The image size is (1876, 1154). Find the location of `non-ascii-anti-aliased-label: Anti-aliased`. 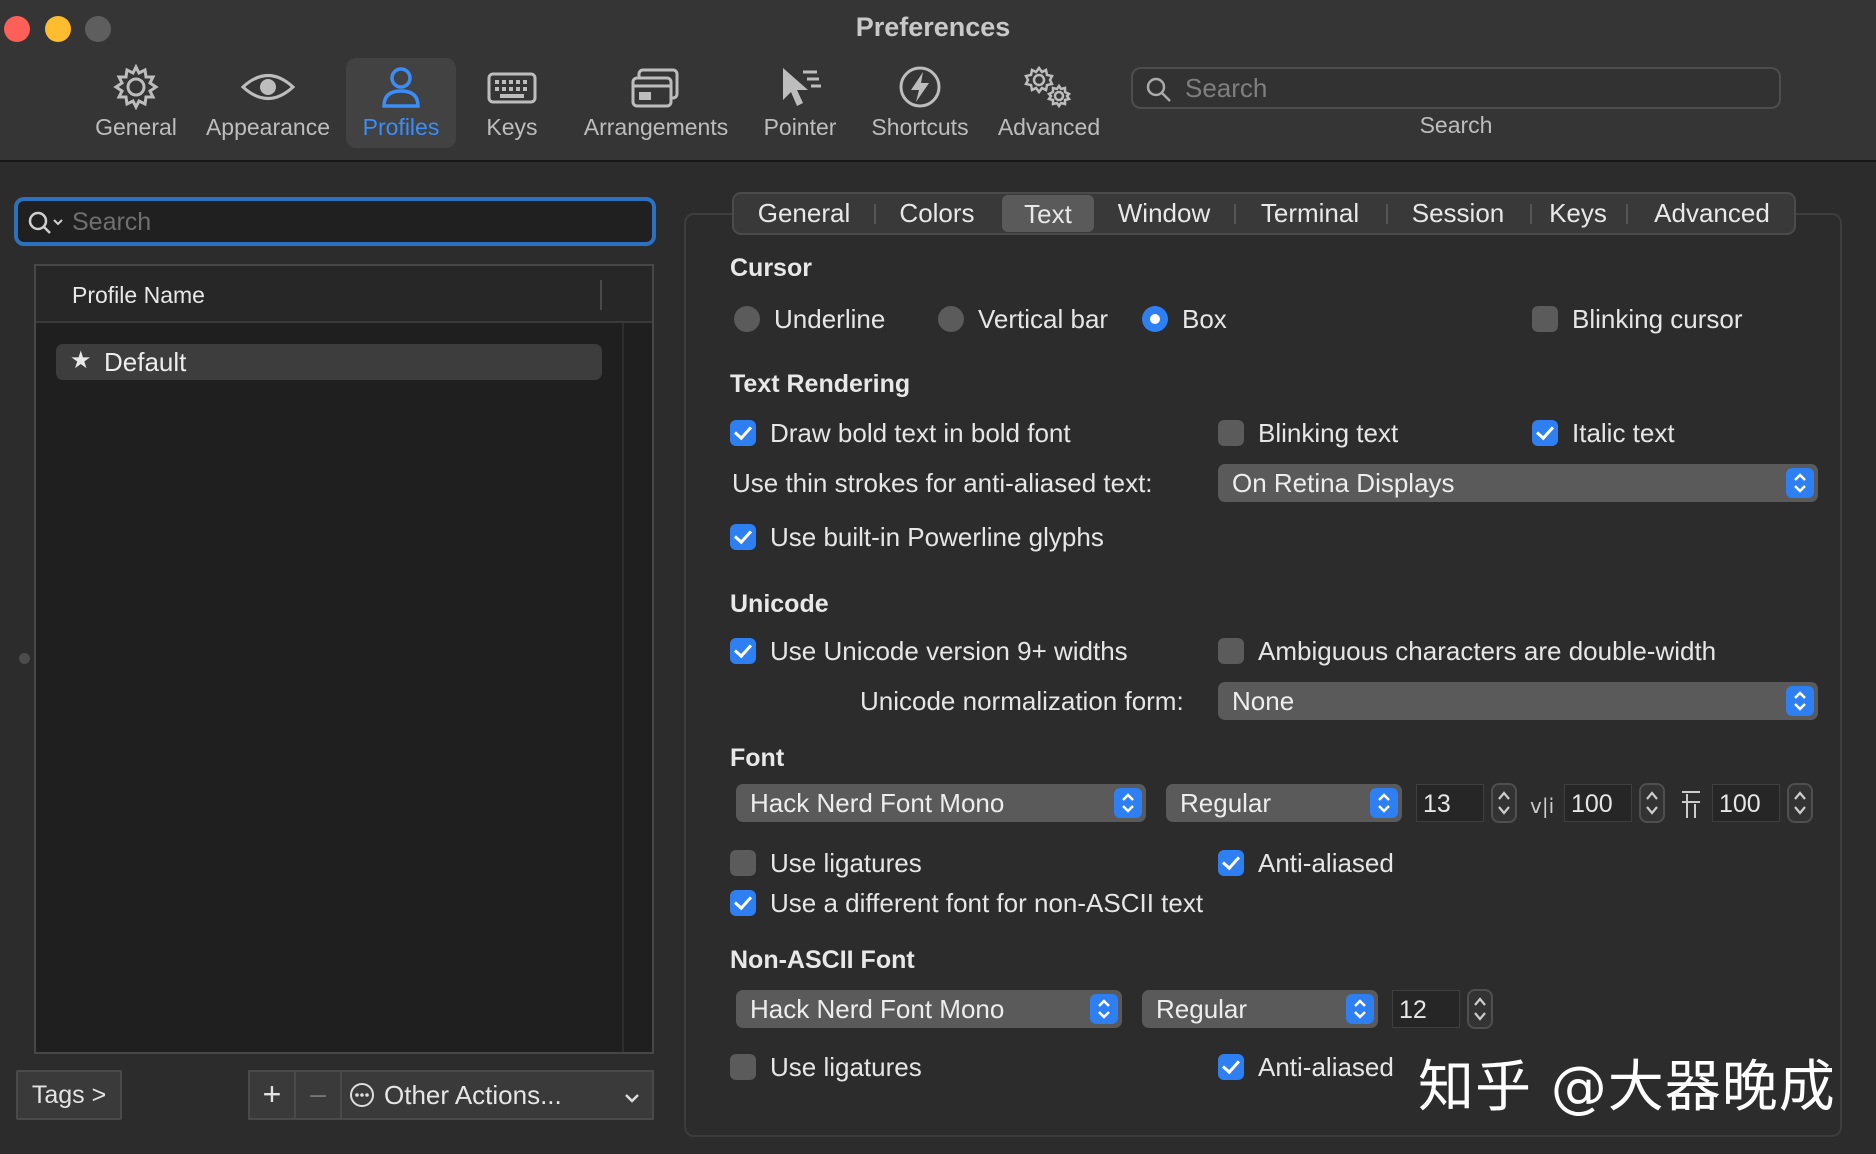

non-ascii-anti-aliased-label: Anti-aliased is located at coordinates (1326, 1067).